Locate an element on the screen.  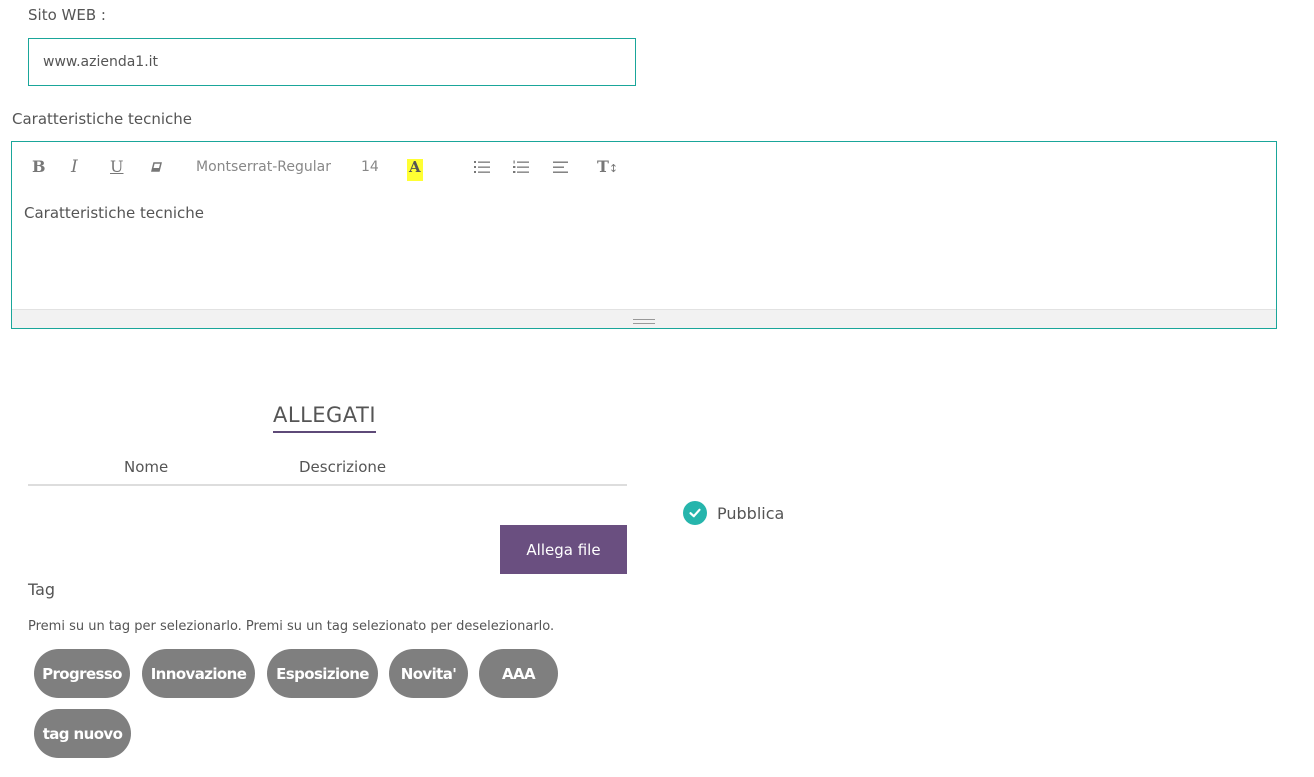
line-height-letter: T is located at coordinates (603, 166).